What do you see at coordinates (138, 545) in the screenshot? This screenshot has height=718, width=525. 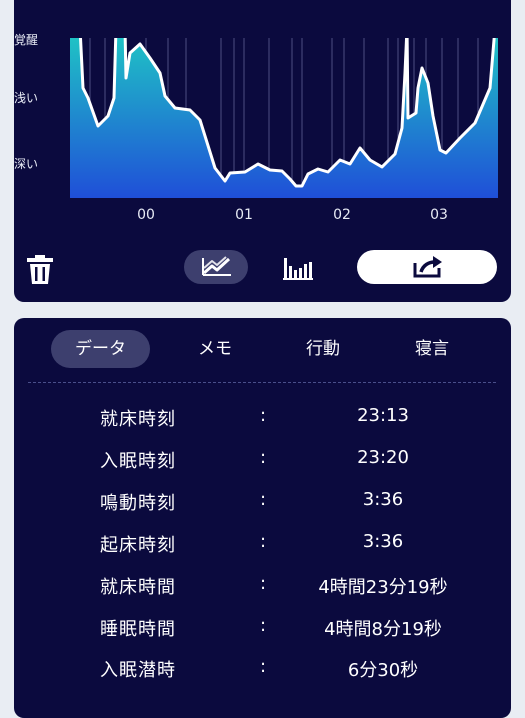 I see `detail-label: 起床時刻` at bounding box center [138, 545].